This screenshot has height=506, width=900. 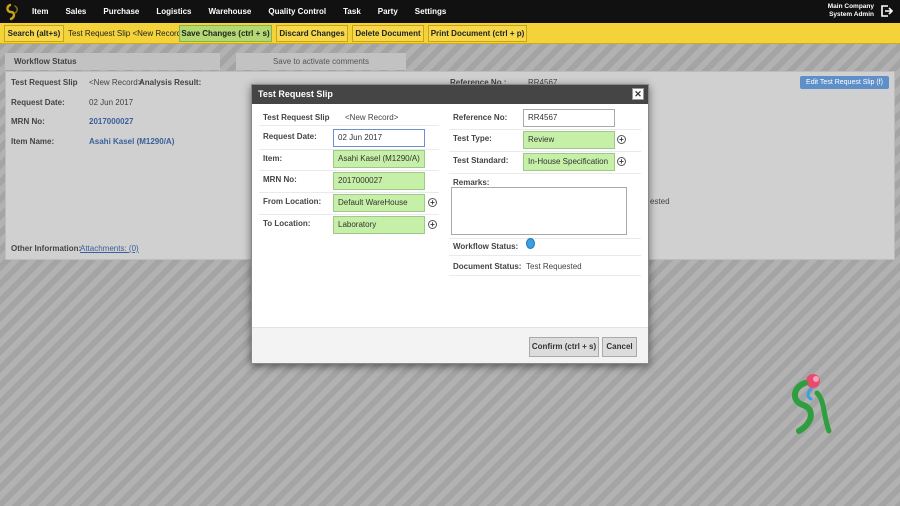 What do you see at coordinates (44, 82) in the screenshot?
I see `bg-title: Test Request Slip` at bounding box center [44, 82].